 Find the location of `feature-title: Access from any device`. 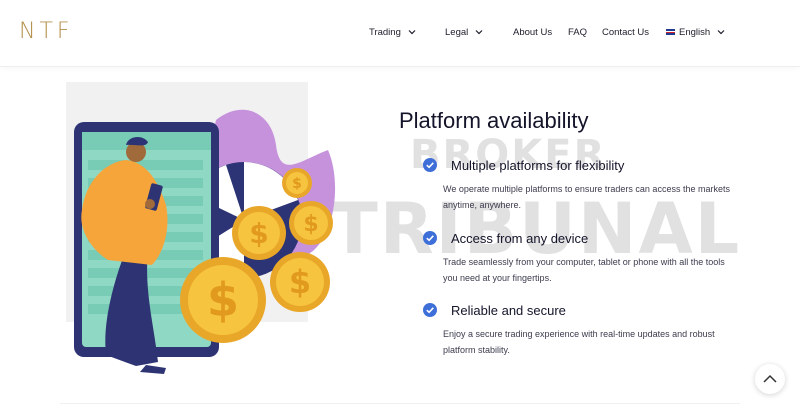

feature-title: Access from any device is located at coordinates (520, 238).